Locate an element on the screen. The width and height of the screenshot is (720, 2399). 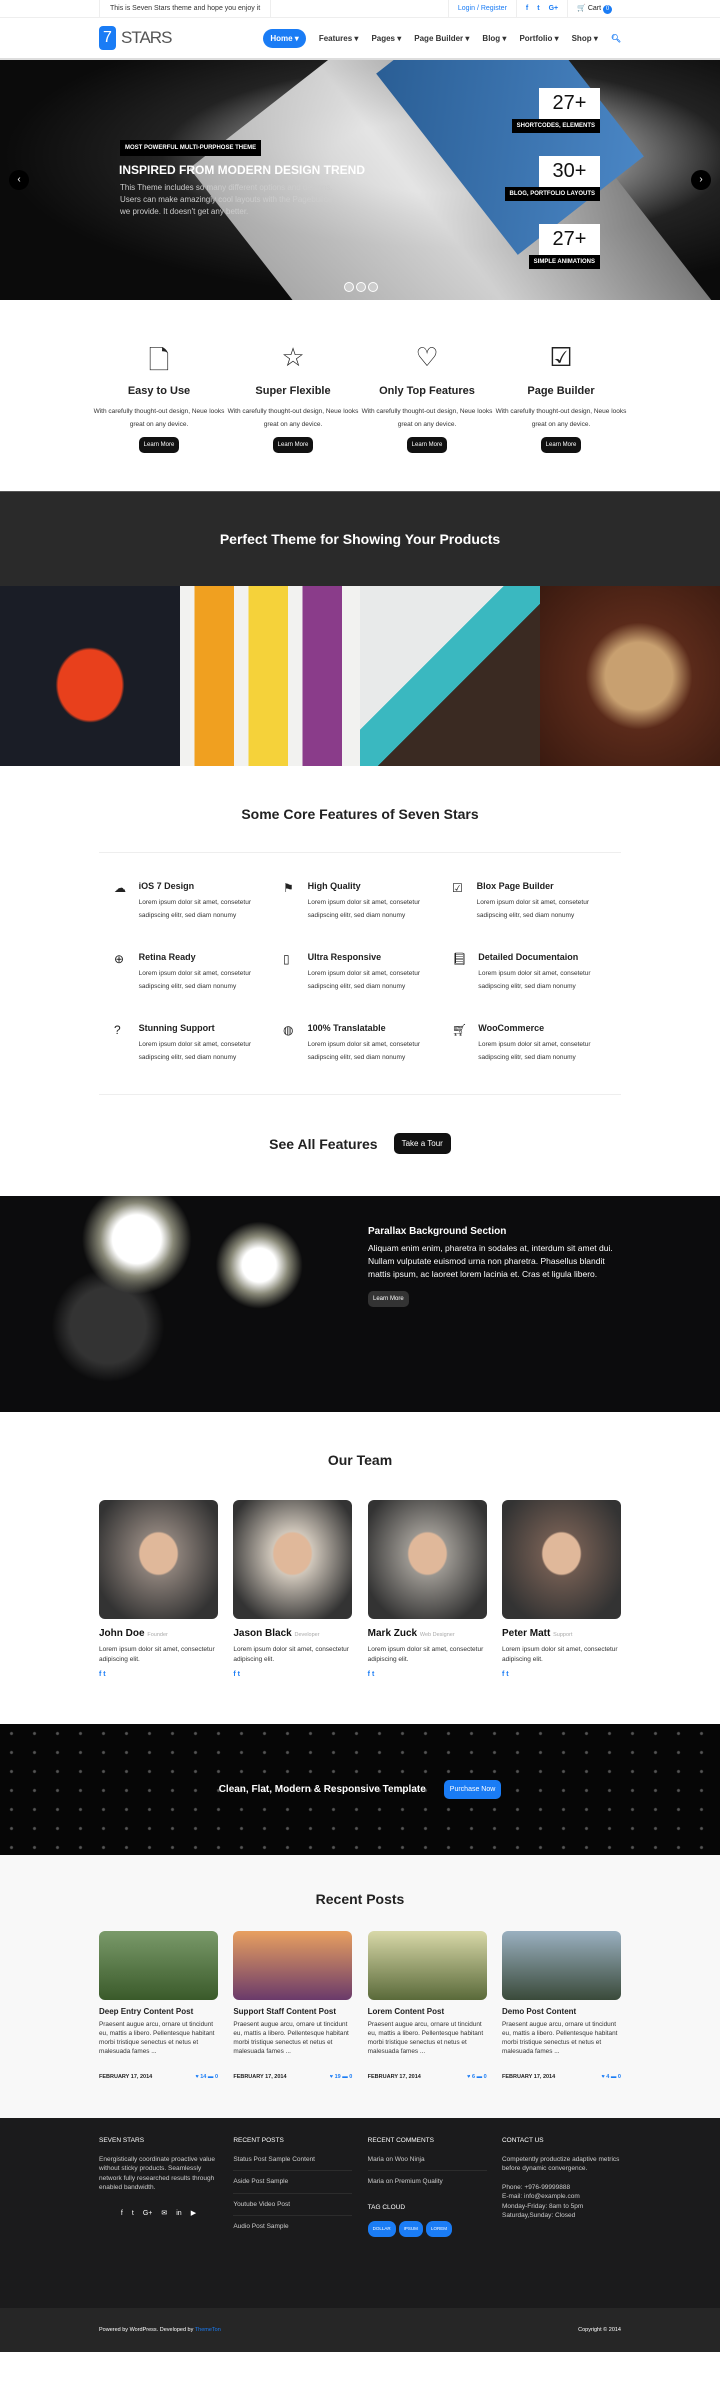
prev-slide-arrow-icon: ‹ is located at coordinates (19, 180).